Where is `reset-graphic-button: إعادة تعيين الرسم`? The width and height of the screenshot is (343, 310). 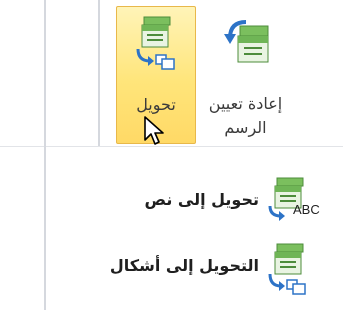 reset-graphic-button: إعادة تعيين الرسم is located at coordinates (245, 75).